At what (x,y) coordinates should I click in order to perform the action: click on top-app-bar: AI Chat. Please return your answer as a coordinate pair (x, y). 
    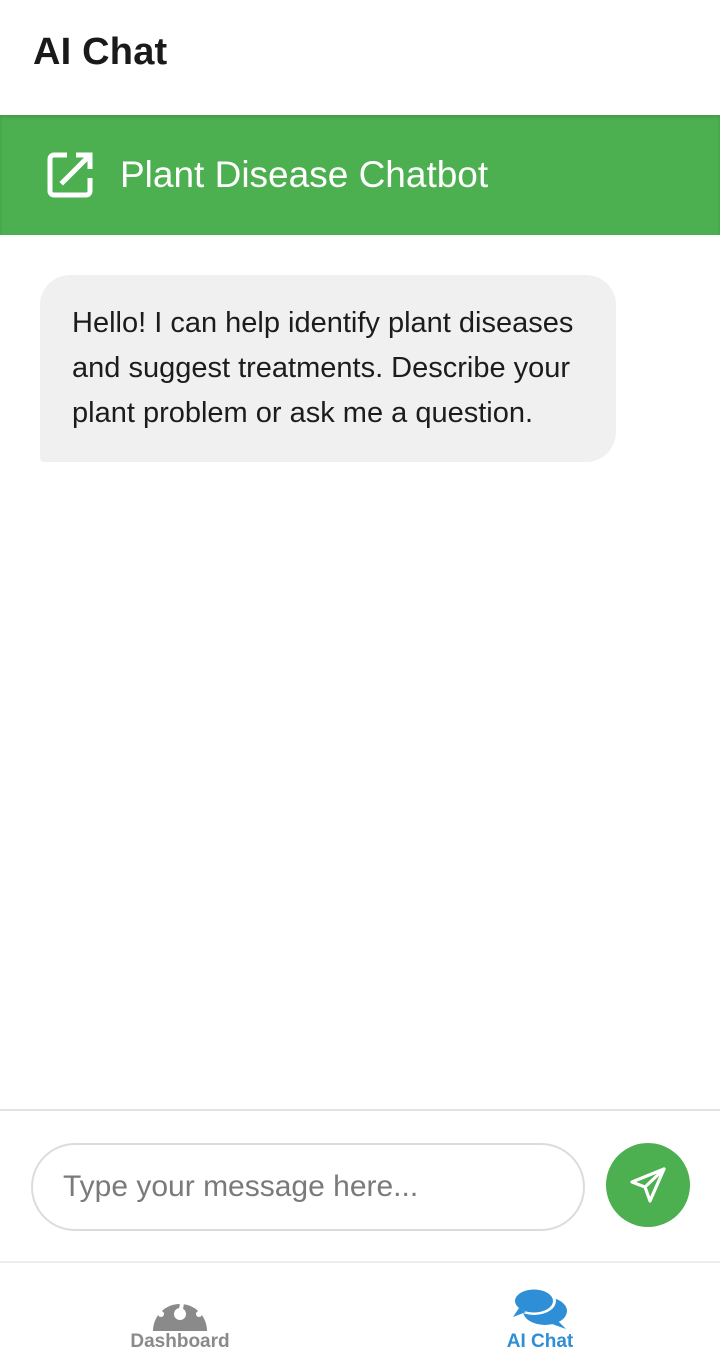
    Looking at the image, I should click on (360, 57).